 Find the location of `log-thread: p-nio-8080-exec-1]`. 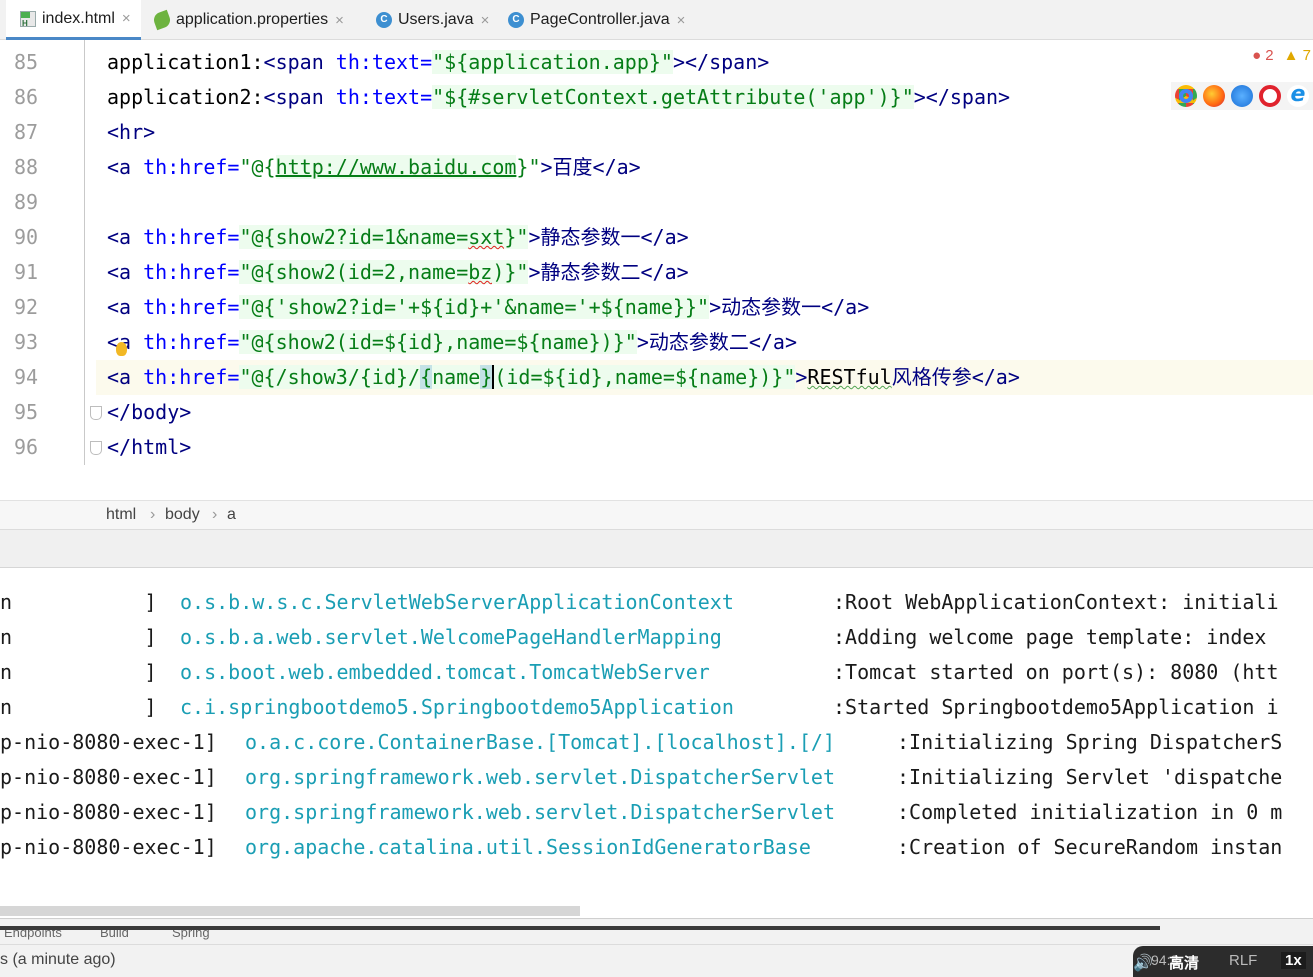

log-thread: p-nio-8080-exec-1] is located at coordinates (114, 742).